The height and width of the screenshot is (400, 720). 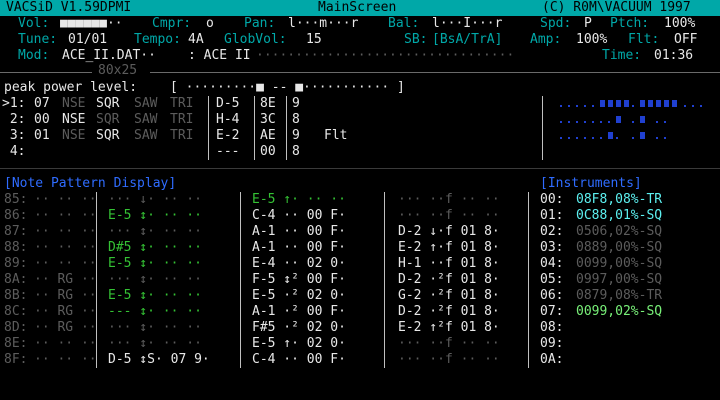 I want to click on cmpr-value: o, so click(x=210, y=24).